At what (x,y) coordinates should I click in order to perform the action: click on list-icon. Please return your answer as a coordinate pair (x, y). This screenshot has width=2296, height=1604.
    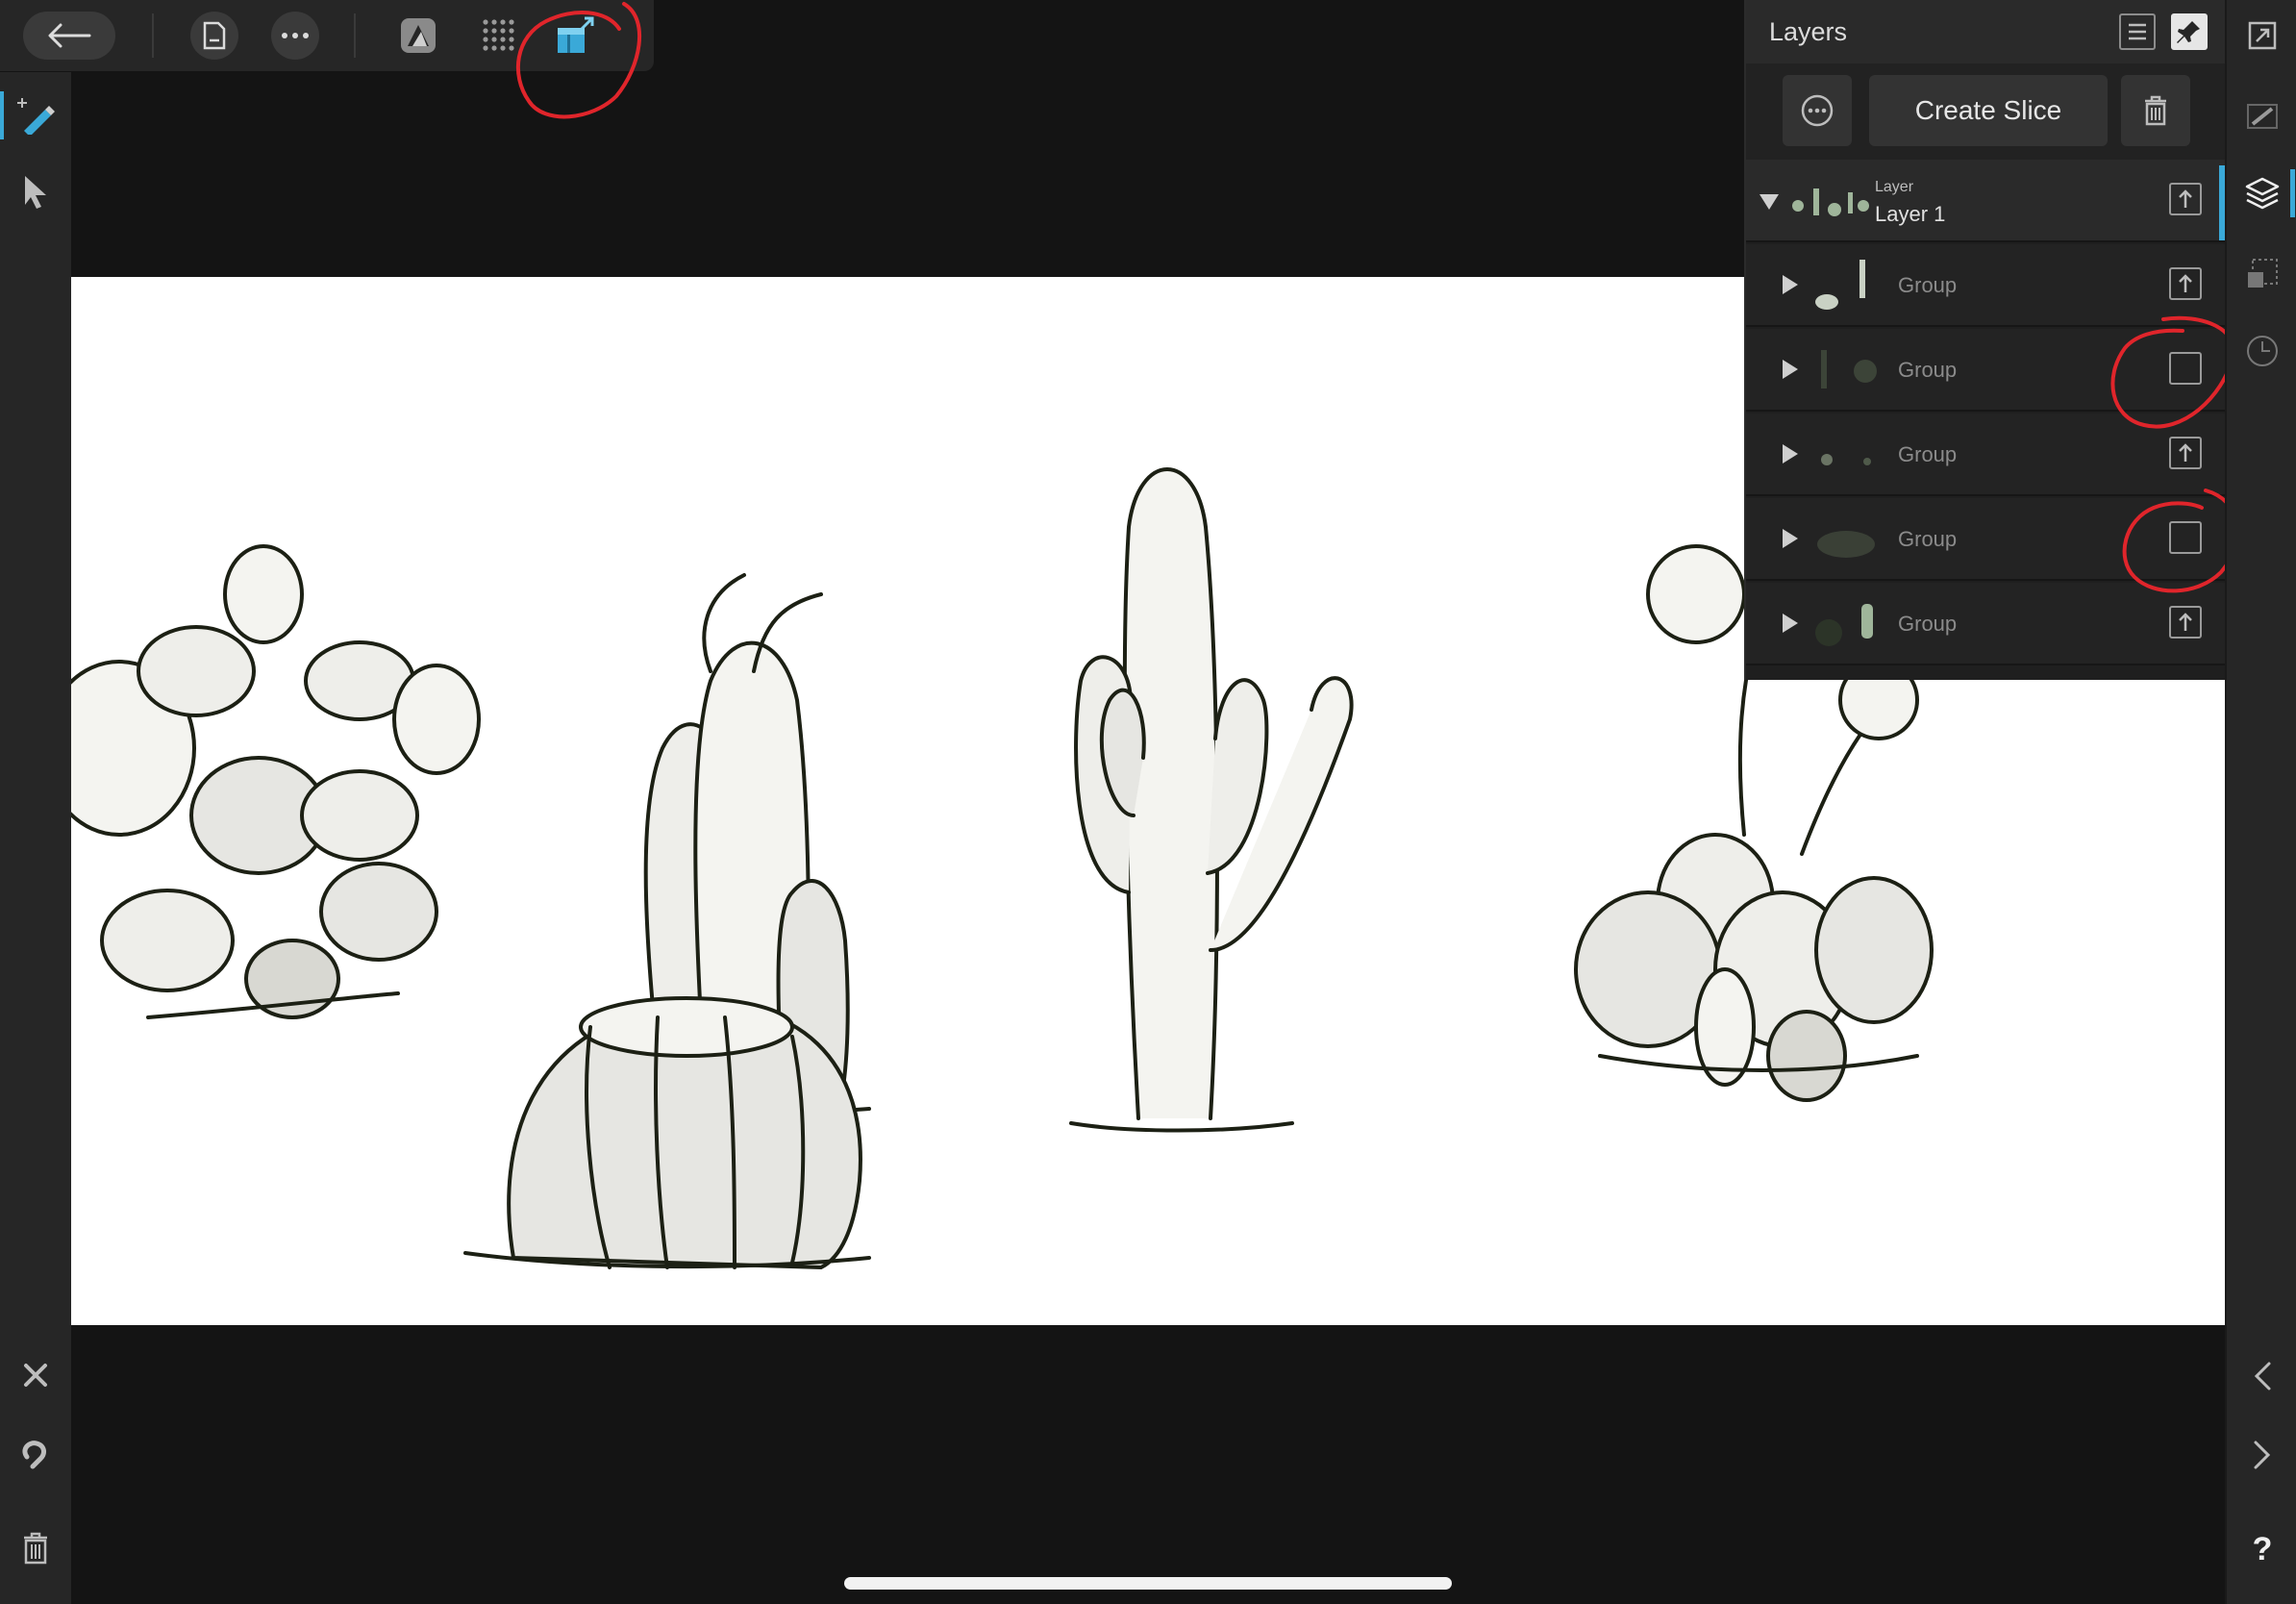
    Looking at the image, I should click on (2137, 31).